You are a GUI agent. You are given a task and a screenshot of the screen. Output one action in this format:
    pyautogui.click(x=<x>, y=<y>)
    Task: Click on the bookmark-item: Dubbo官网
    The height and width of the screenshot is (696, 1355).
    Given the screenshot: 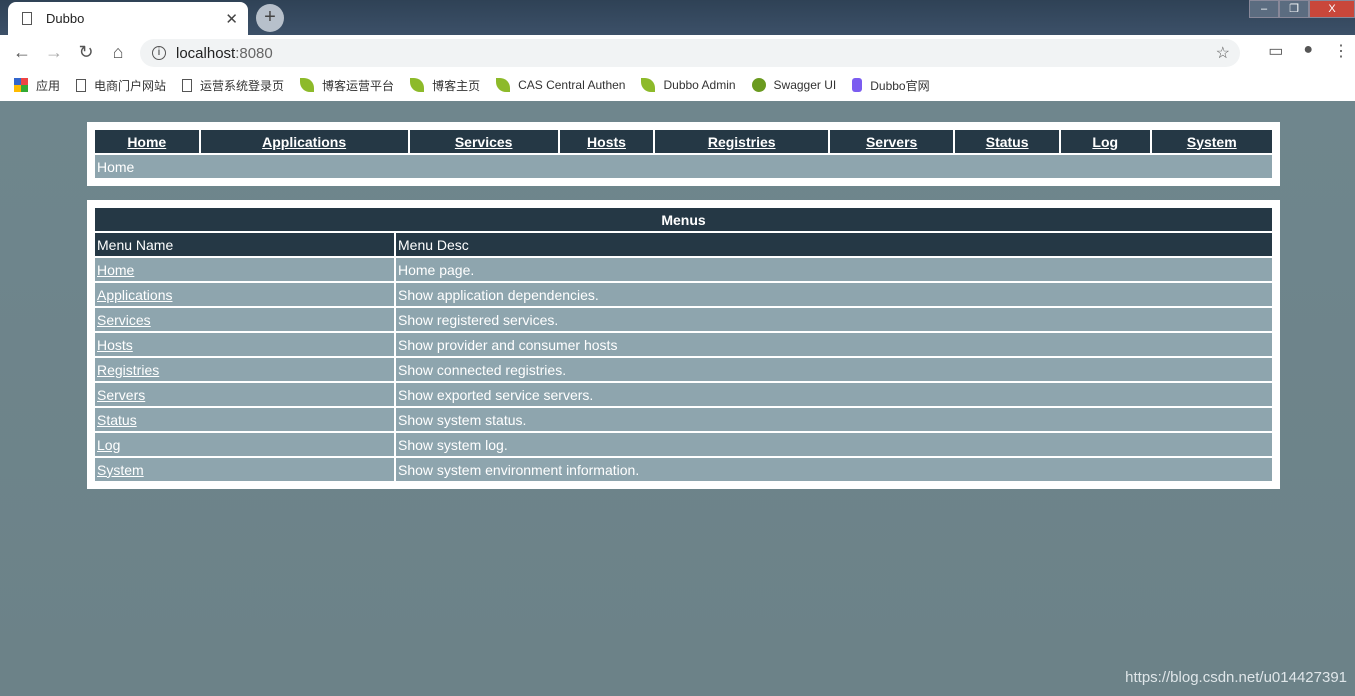 What is the action you would take?
    pyautogui.click(x=891, y=85)
    